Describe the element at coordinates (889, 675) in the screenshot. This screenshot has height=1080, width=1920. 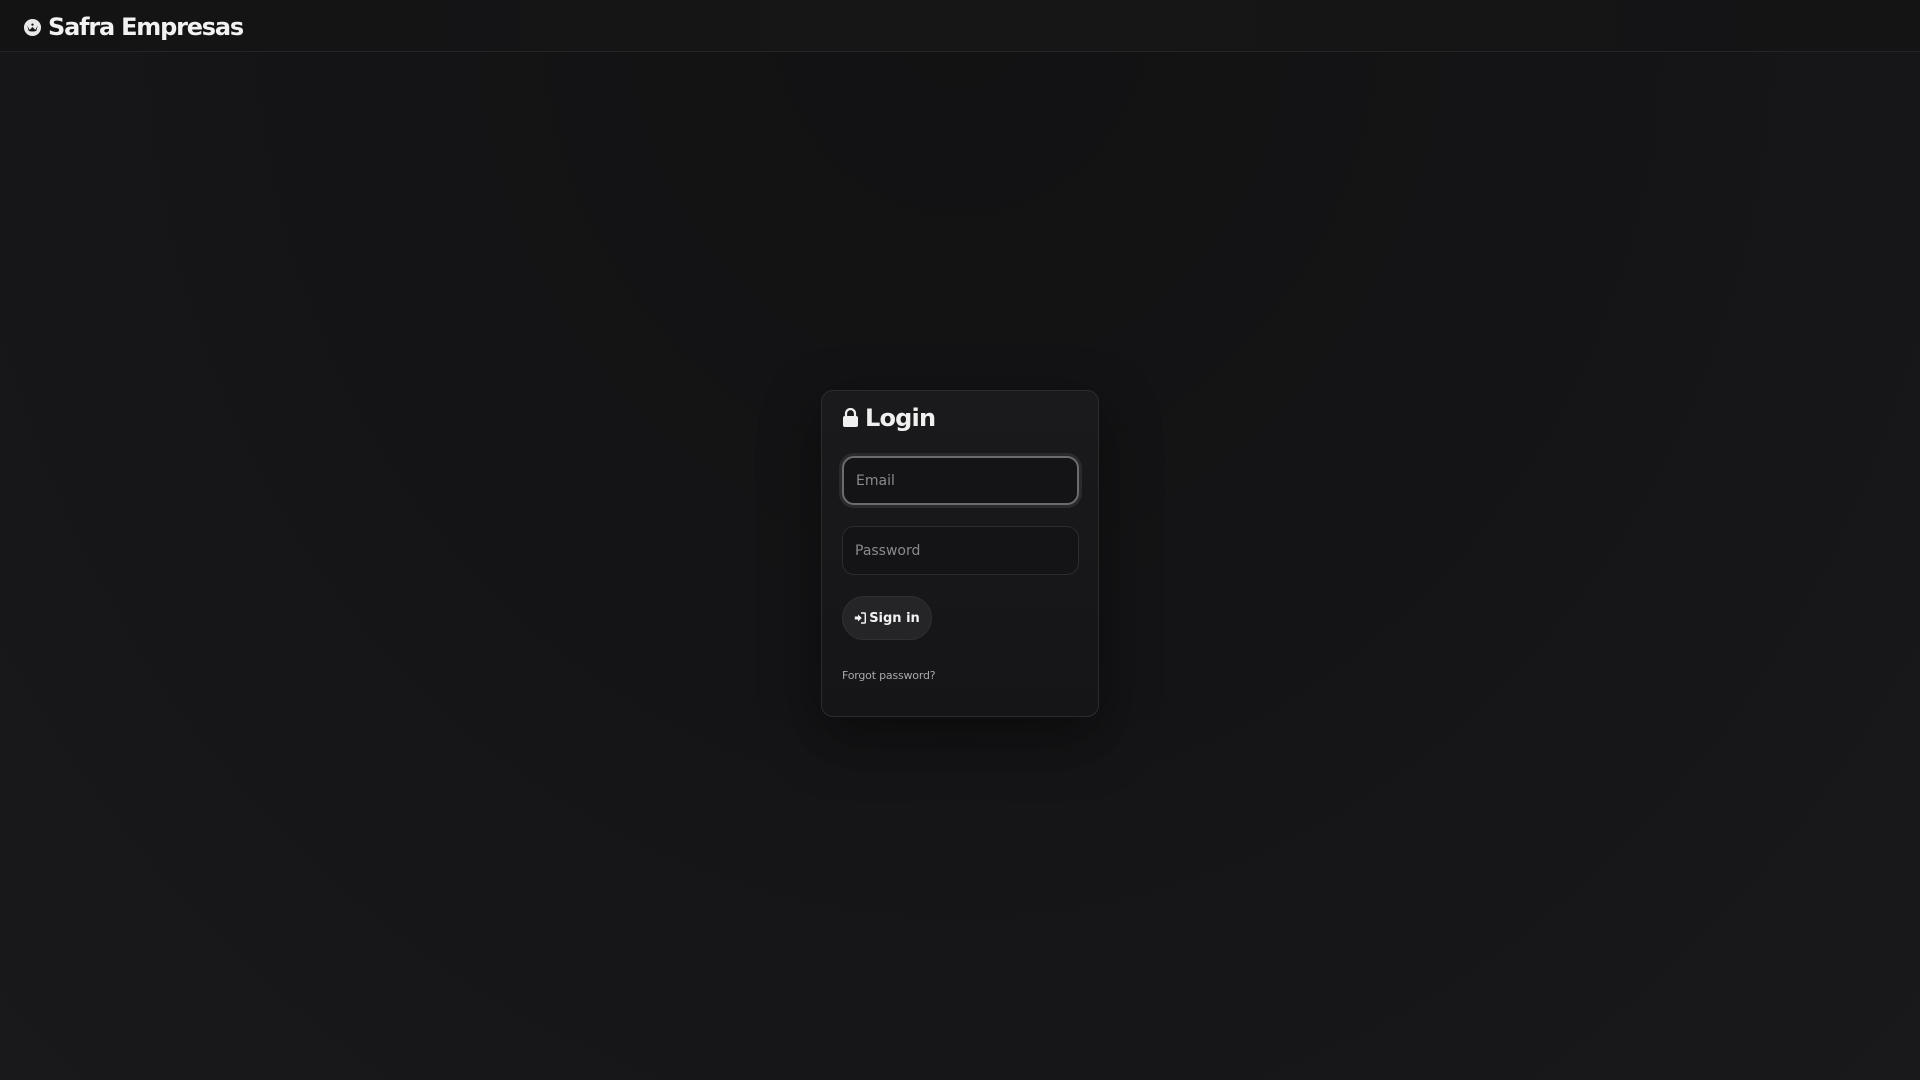
I see `forgot-password-link: Forgot password?` at that location.